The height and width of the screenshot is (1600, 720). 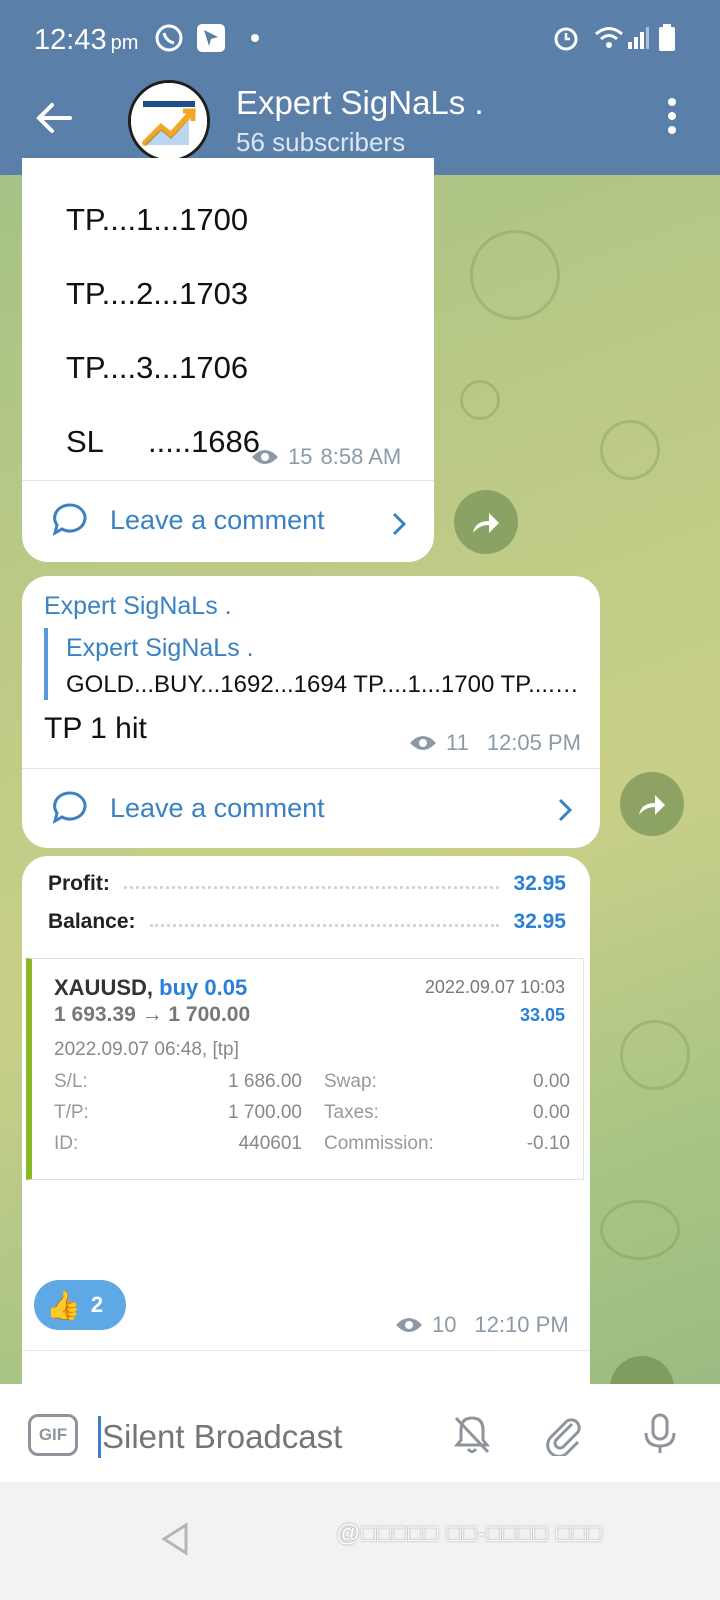 What do you see at coordinates (667, 38) in the screenshot?
I see `battery-icon` at bounding box center [667, 38].